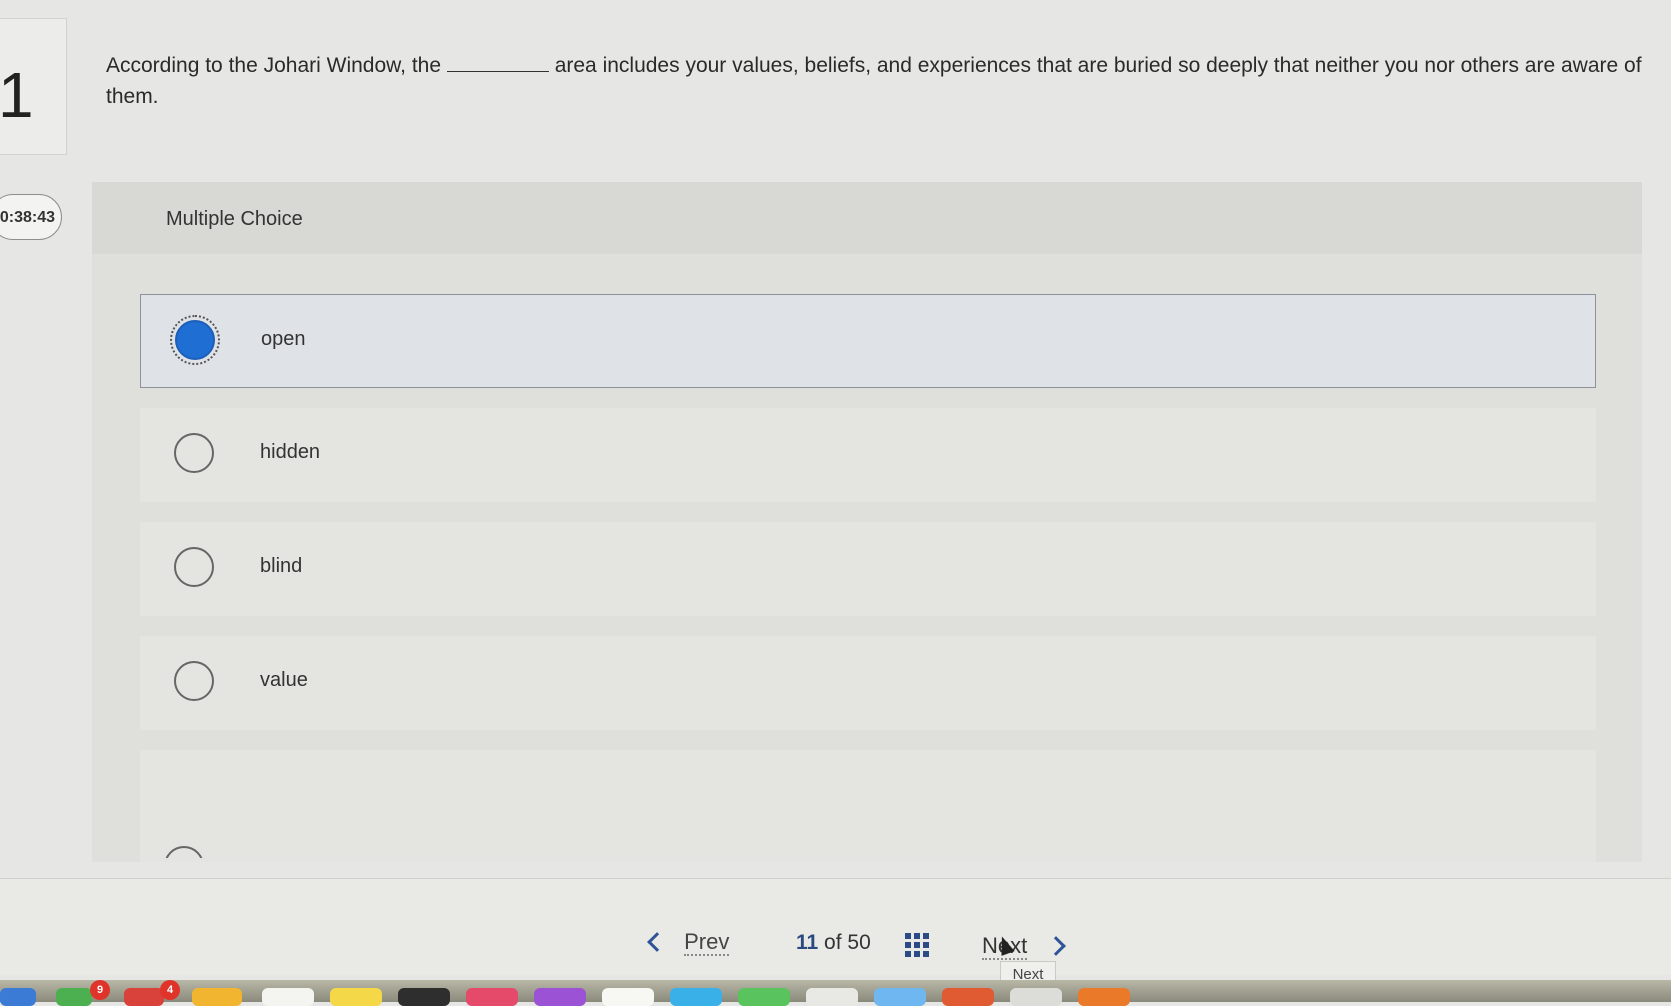  What do you see at coordinates (832, 997) in the screenshot?
I see `settings-icon` at bounding box center [832, 997].